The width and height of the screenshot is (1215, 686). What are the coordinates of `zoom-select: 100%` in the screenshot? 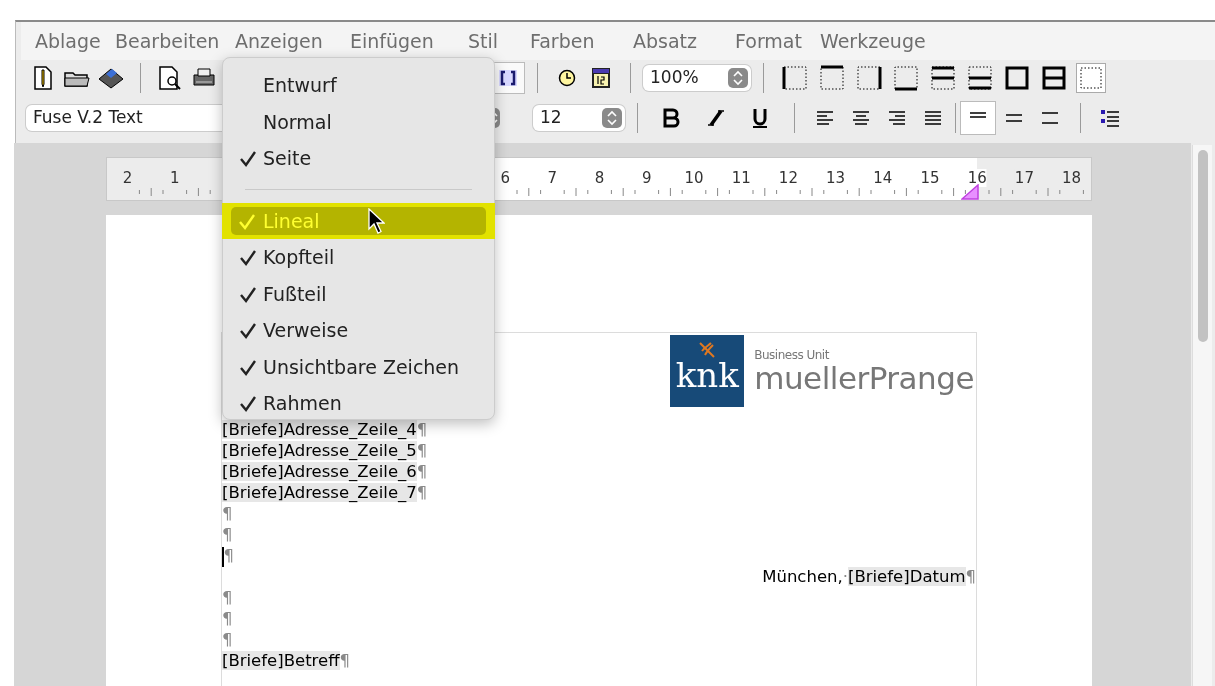 It's located at (697, 78).